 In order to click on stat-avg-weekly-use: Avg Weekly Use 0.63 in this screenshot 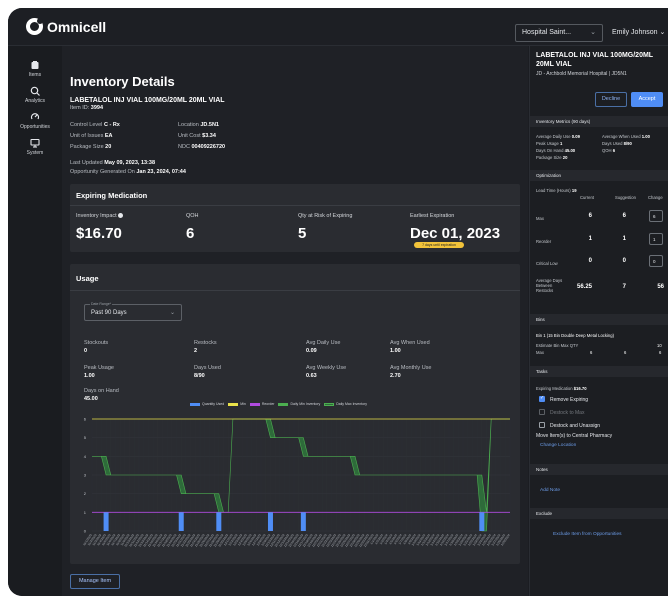, I will do `click(326, 372)`.